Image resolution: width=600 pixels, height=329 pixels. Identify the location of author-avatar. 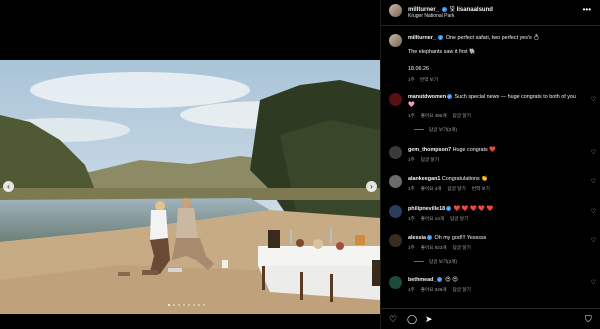
(395, 10).